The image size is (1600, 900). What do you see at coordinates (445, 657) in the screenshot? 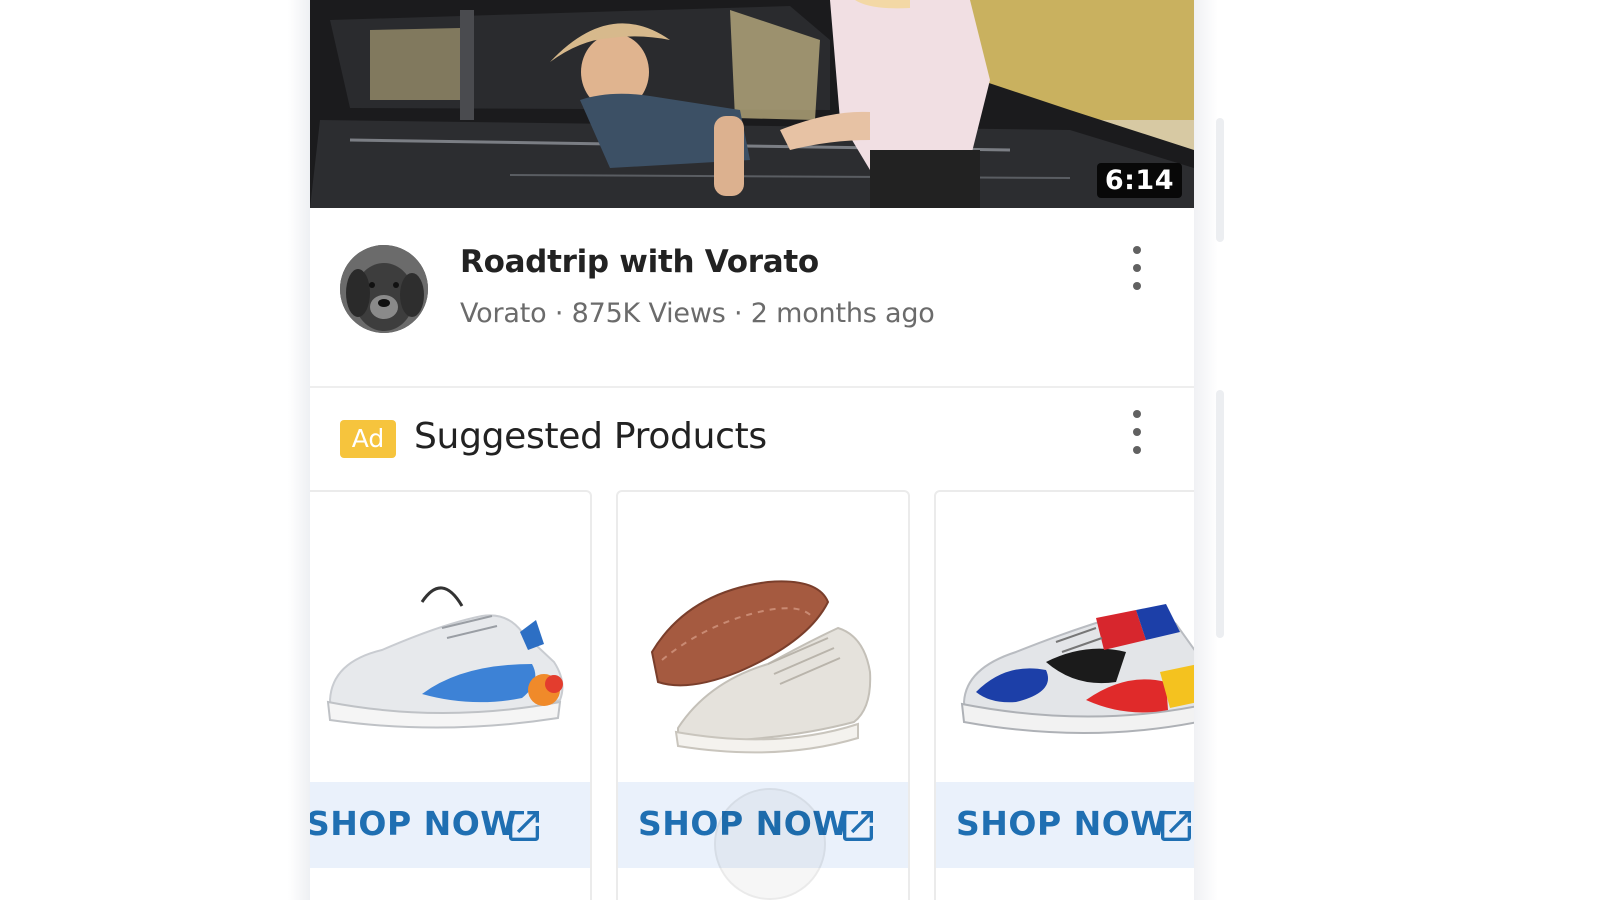
I see `white-blue-sneaker-image` at bounding box center [445, 657].